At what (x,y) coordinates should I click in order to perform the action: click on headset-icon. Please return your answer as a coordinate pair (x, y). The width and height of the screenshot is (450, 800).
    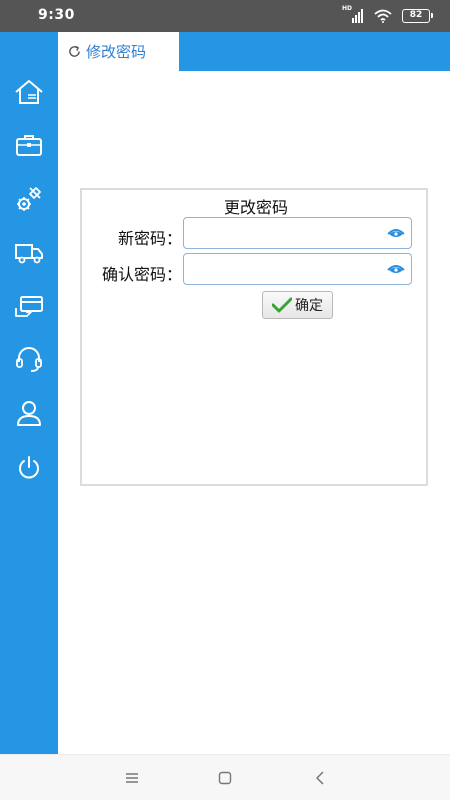
    Looking at the image, I should click on (29, 359).